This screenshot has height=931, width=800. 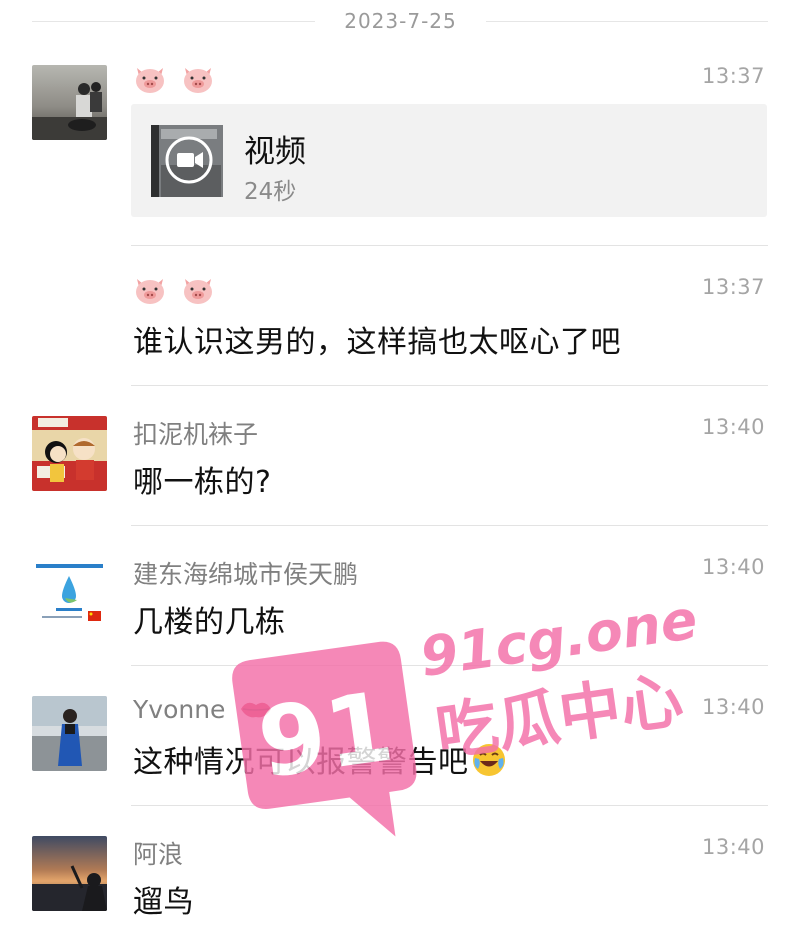 I want to click on video-thumbnail, so click(x=187, y=161).